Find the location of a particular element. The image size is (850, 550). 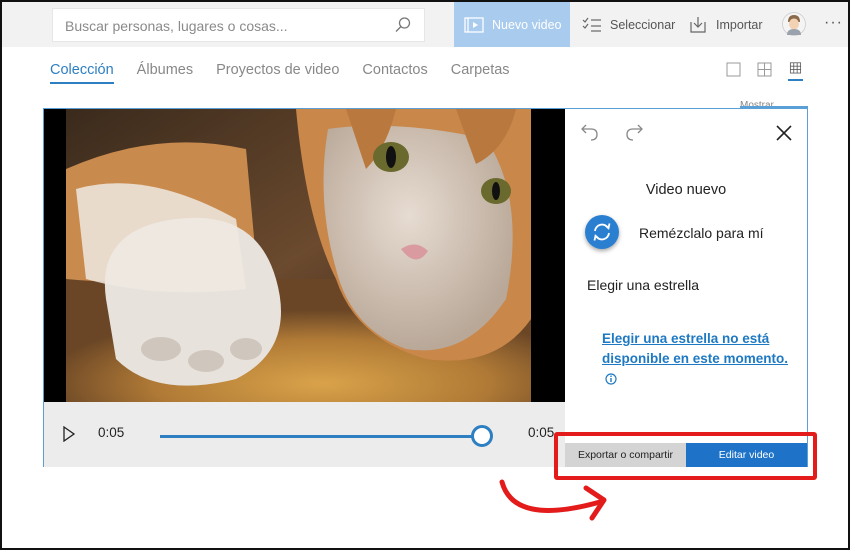

import-button: Importar is located at coordinates (725, 24).